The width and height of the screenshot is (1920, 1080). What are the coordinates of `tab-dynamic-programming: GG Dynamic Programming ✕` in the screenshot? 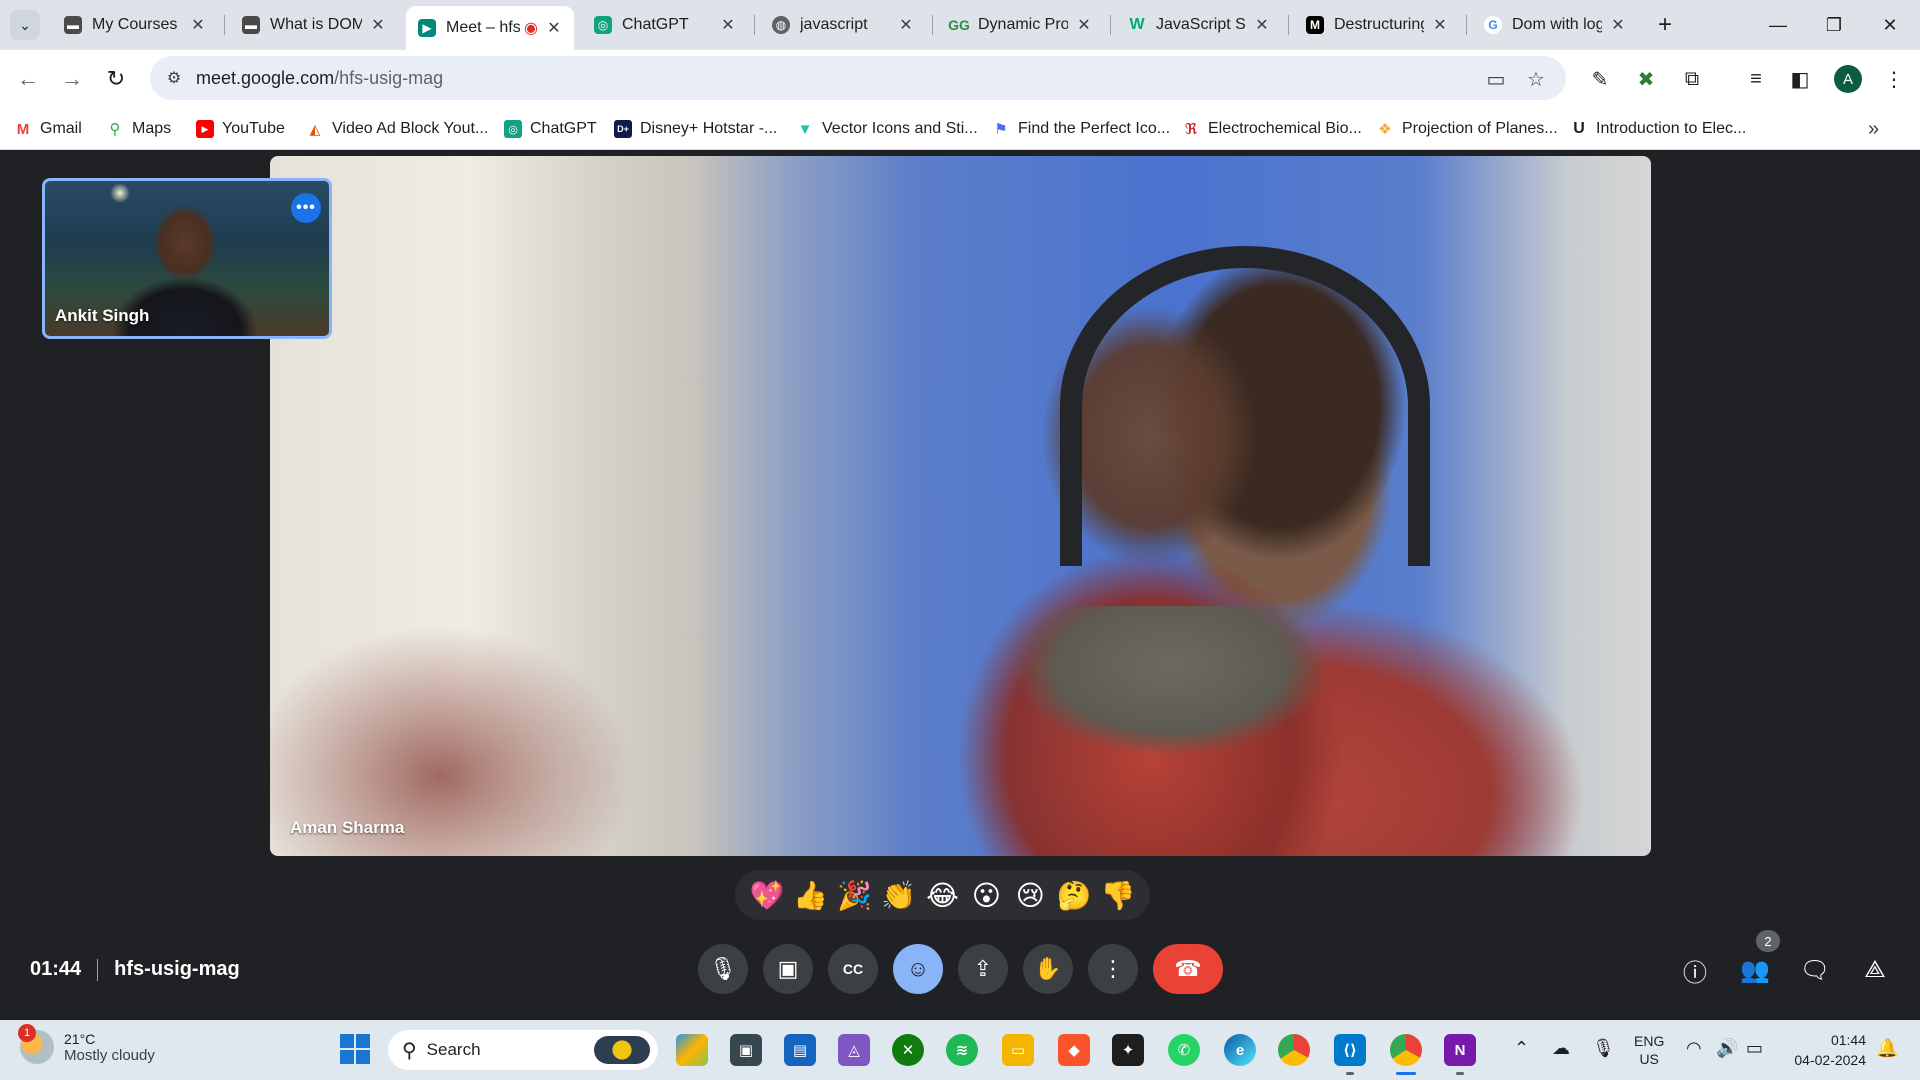 It's located at (1021, 25).